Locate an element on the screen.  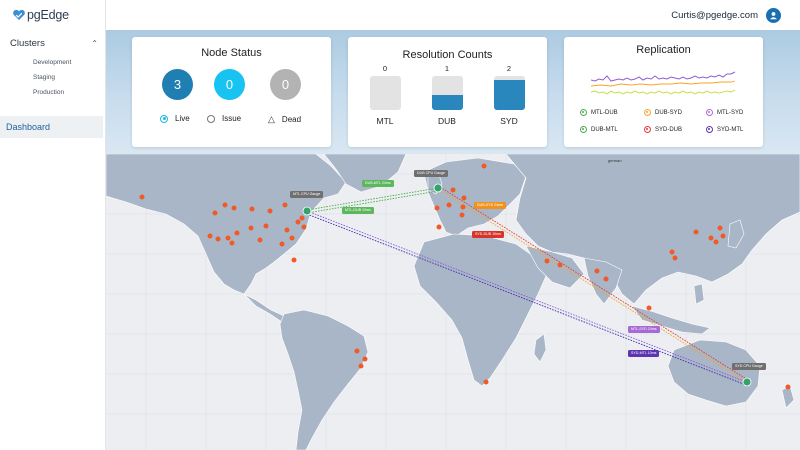
node-status-card: Node Status 3 0 0 Live Issue △ Dead is located at coordinates (231, 92).